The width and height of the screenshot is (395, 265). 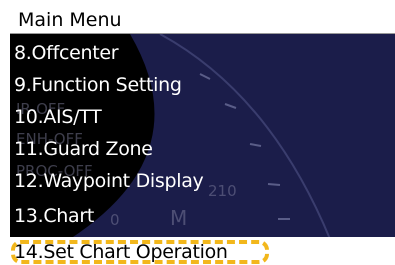 I want to click on menu-item-function-setting: 9.Function Setting, so click(x=96, y=85).